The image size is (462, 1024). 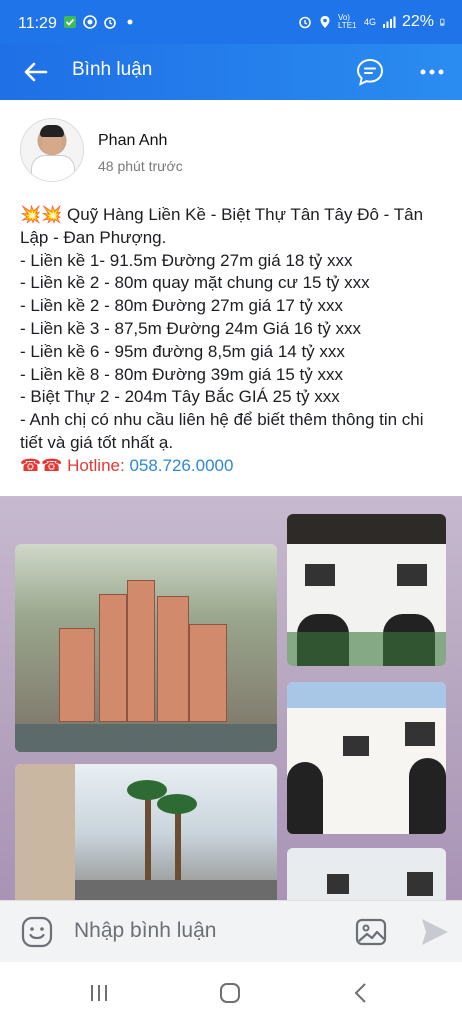 What do you see at coordinates (230, 151) in the screenshot?
I see `post-header: Phan Anh 48 phút trước` at bounding box center [230, 151].